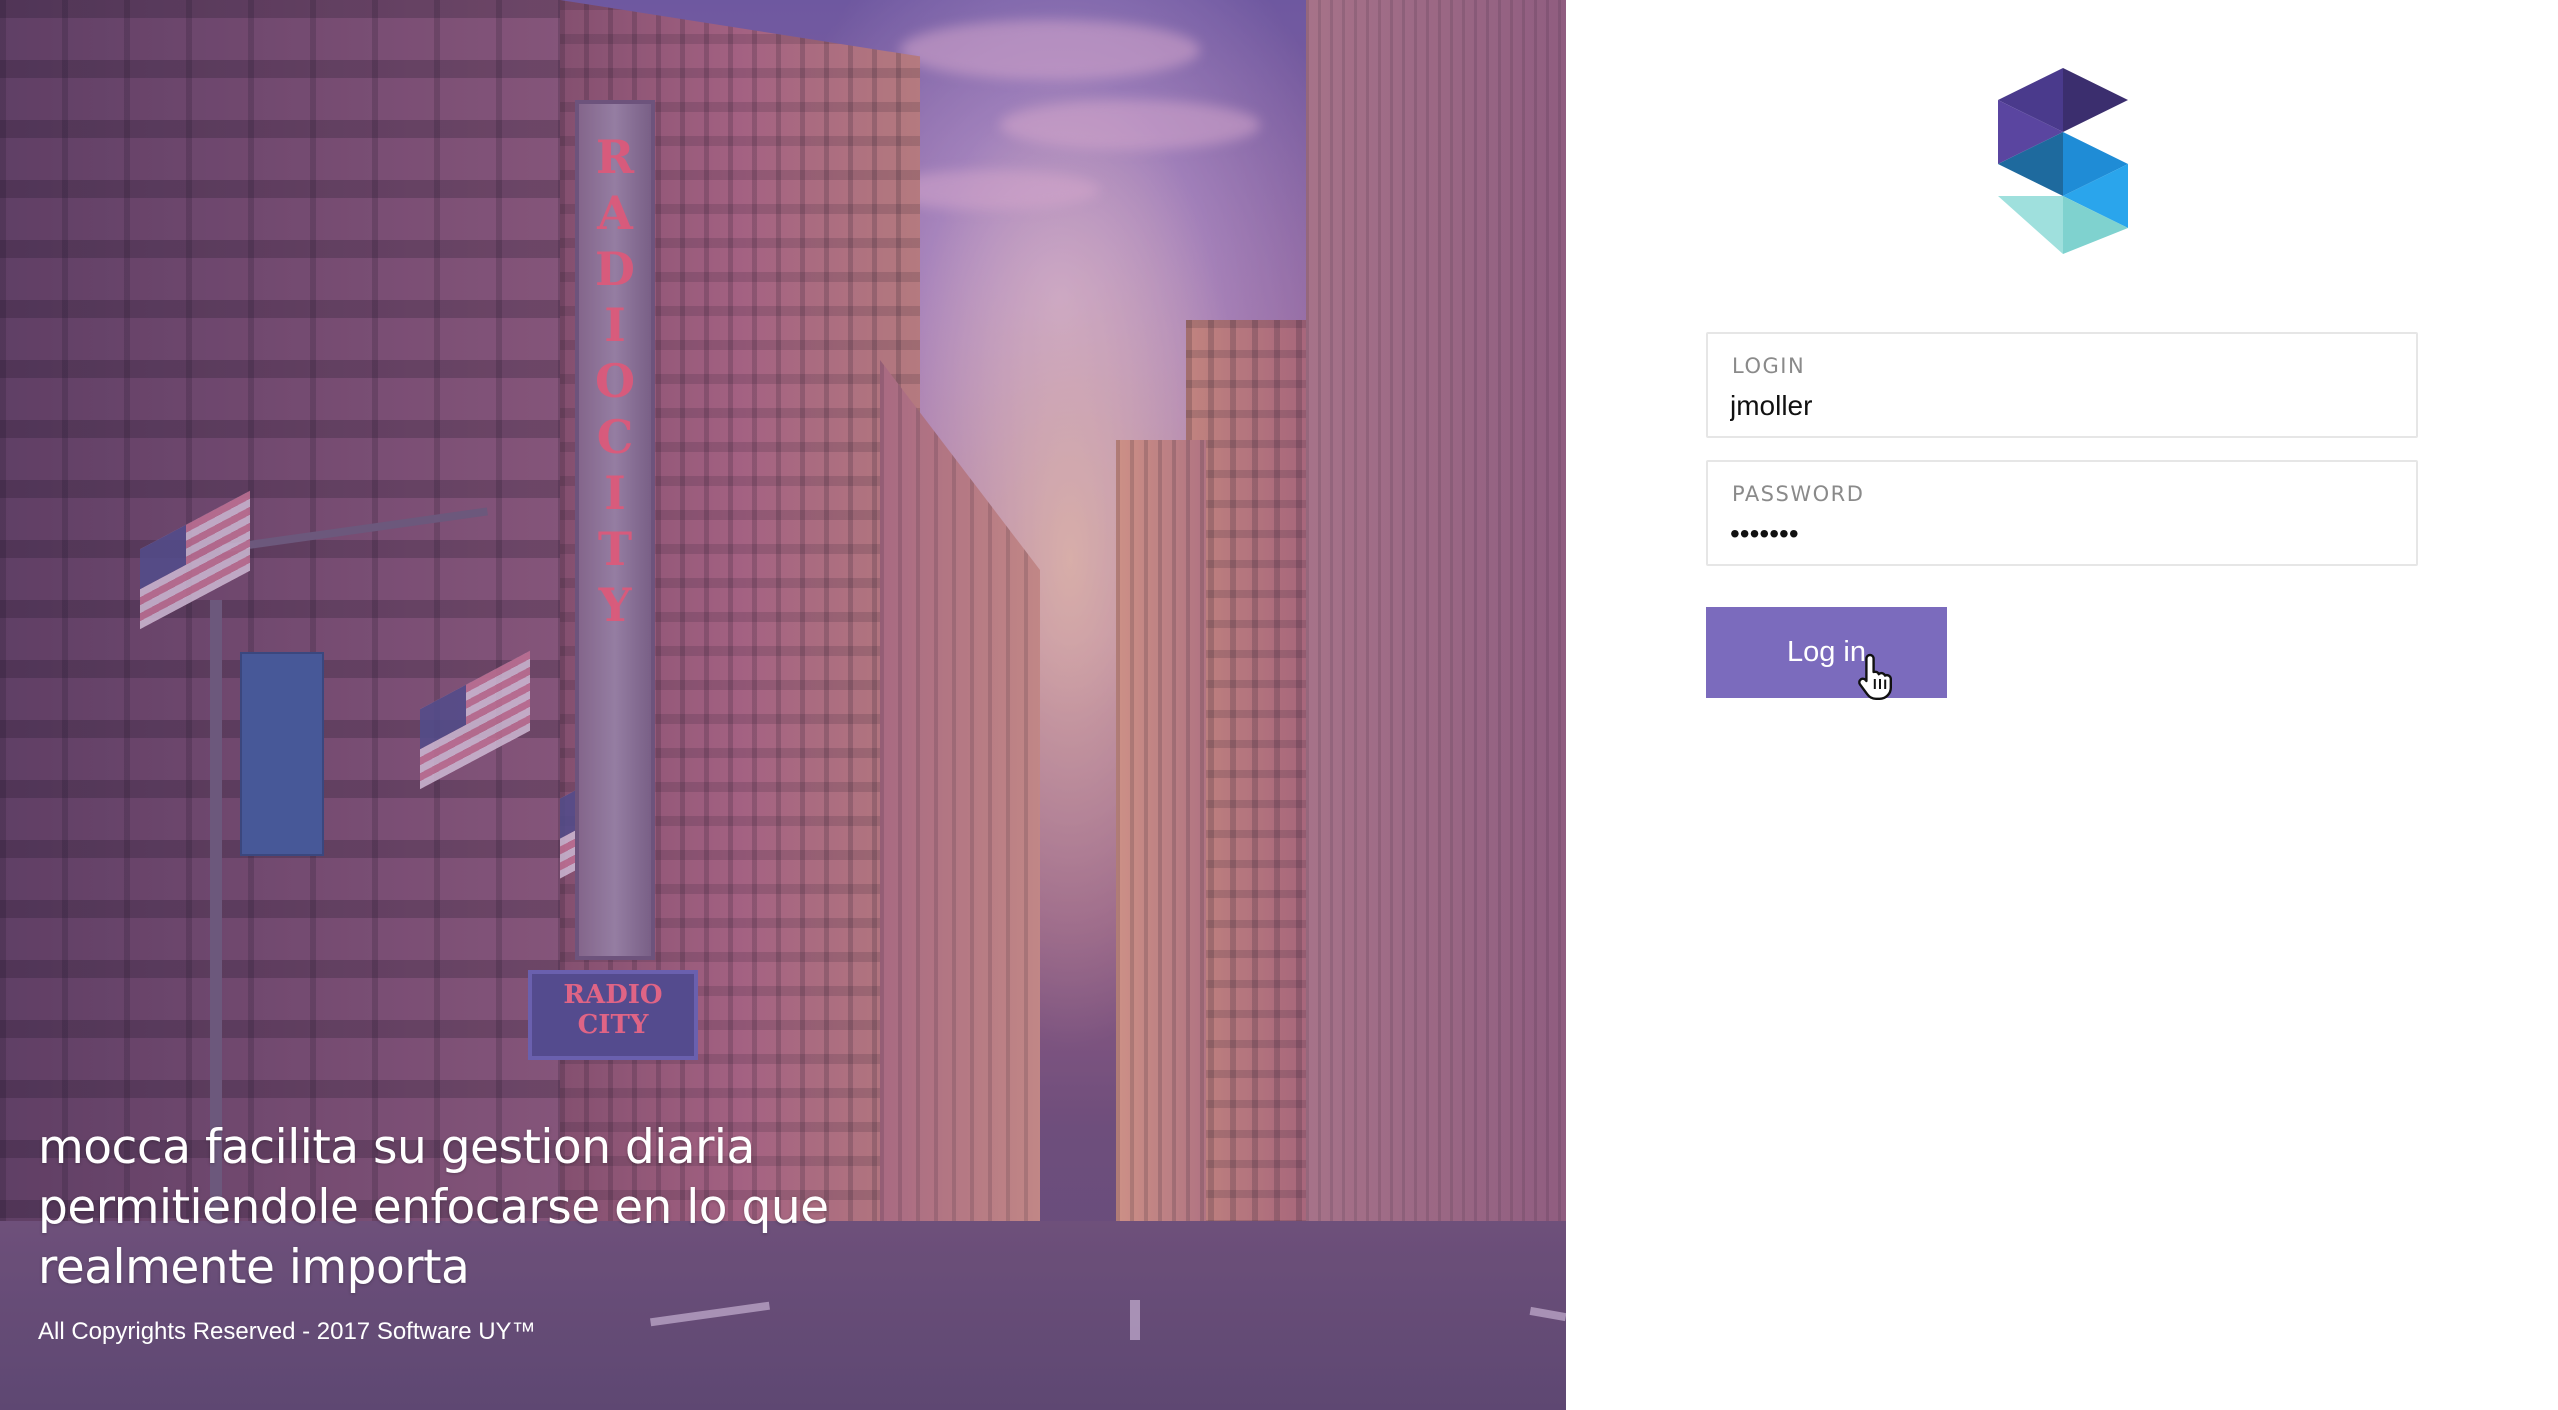 The height and width of the screenshot is (1410, 2558). Describe the element at coordinates (1826, 652) in the screenshot. I see `login-button: Log in` at that location.